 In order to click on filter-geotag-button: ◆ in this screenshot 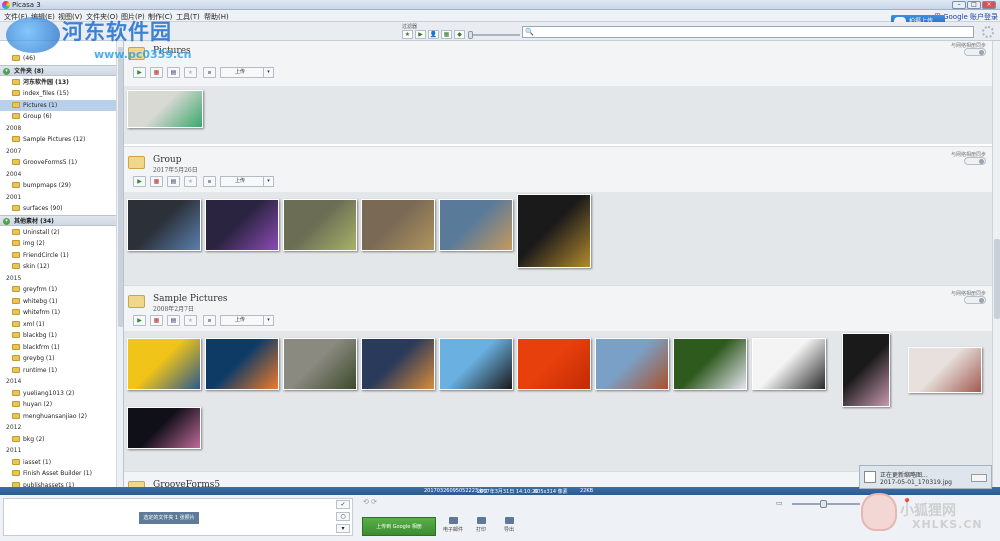, I will do `click(459, 34)`.